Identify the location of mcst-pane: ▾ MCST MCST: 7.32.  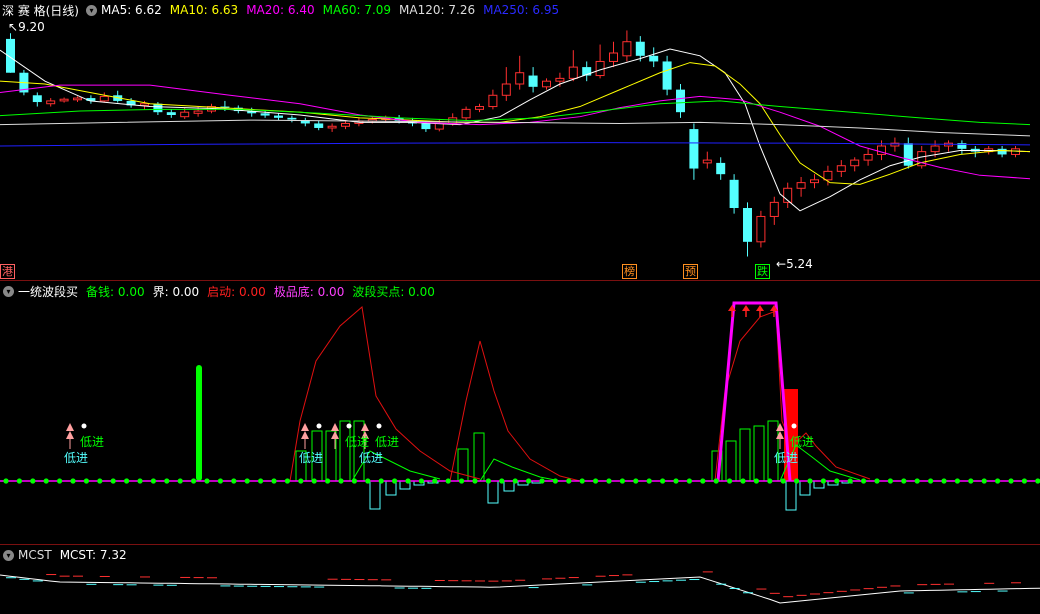
(520, 579).